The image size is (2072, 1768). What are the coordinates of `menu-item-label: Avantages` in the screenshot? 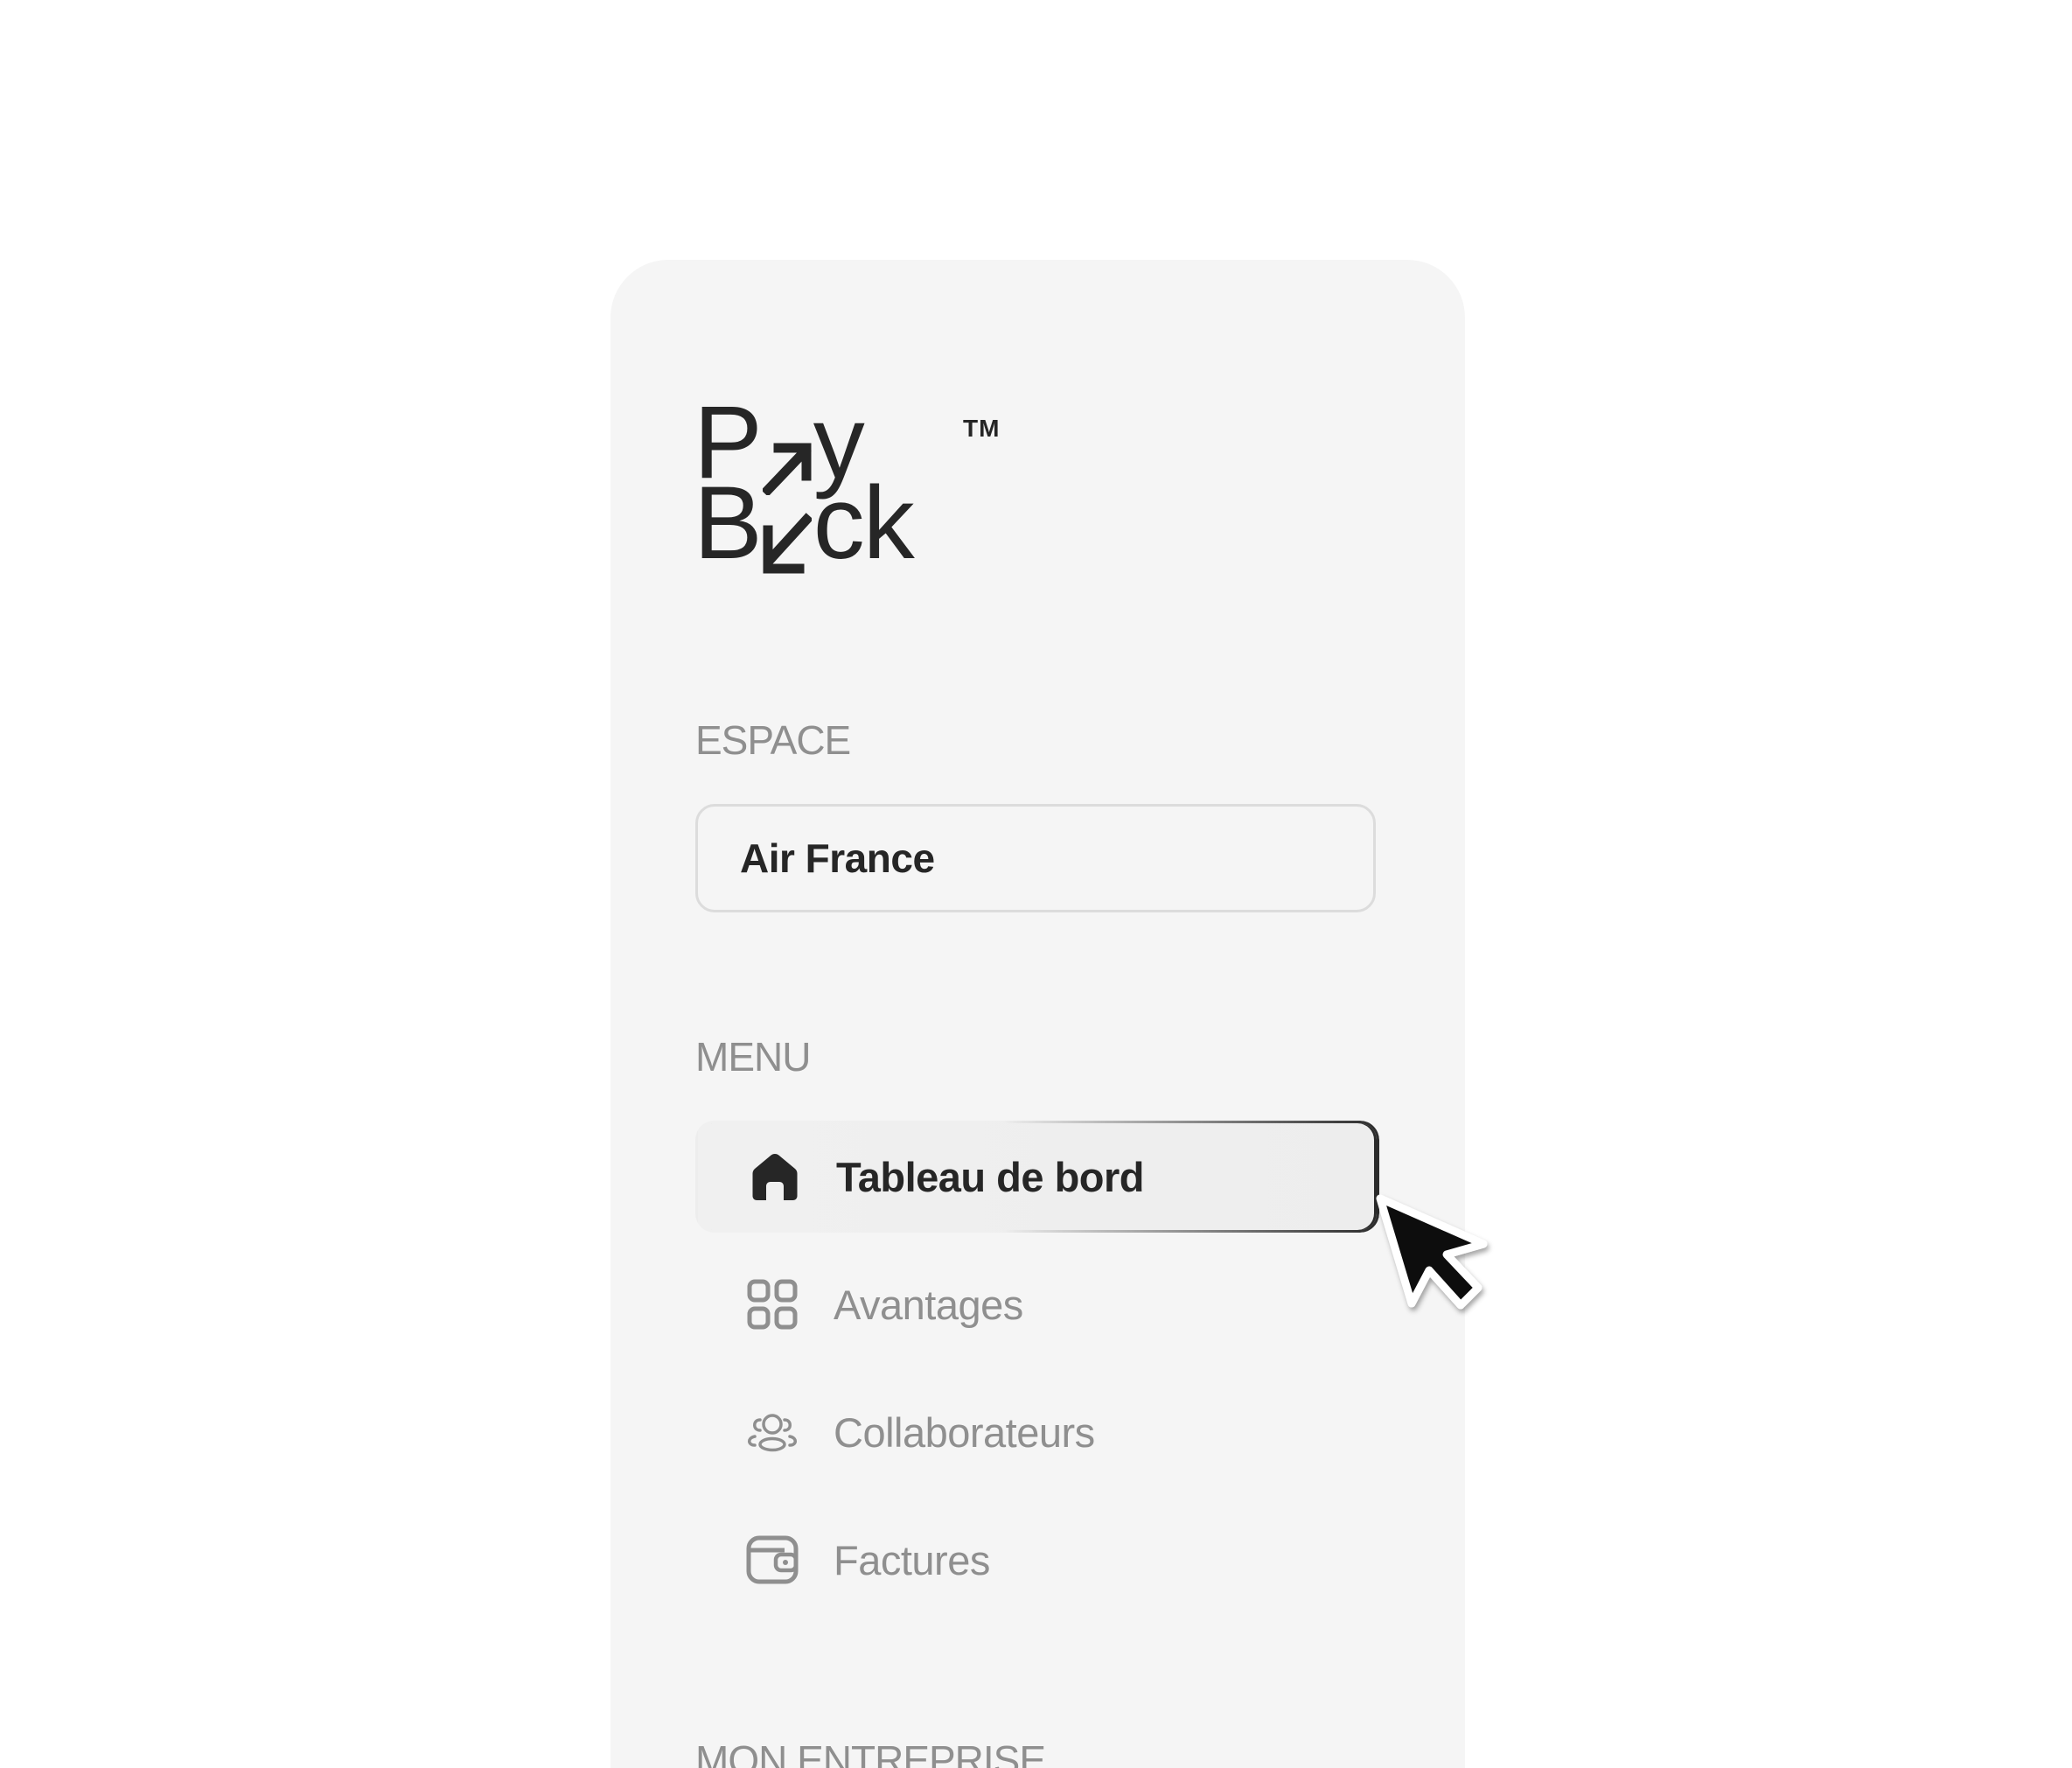 It's located at (928, 1304).